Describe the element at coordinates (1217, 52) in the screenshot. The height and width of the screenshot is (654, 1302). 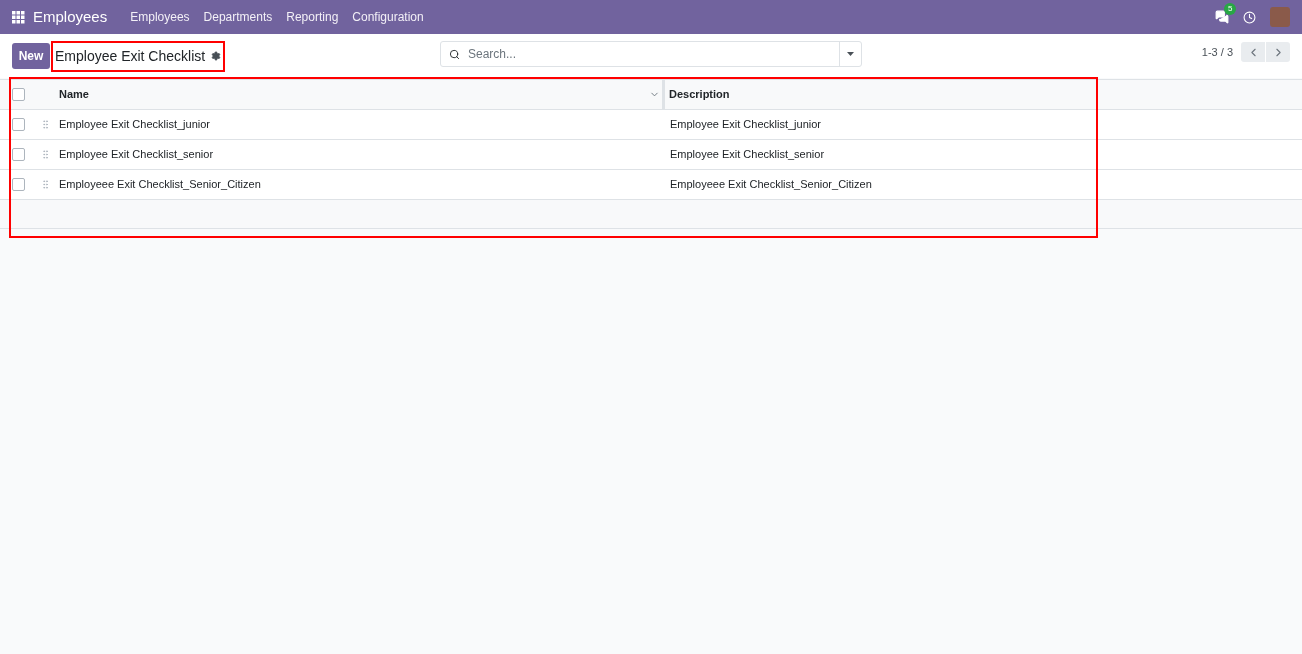
I see `pager-value: 1-3 / 3` at that location.